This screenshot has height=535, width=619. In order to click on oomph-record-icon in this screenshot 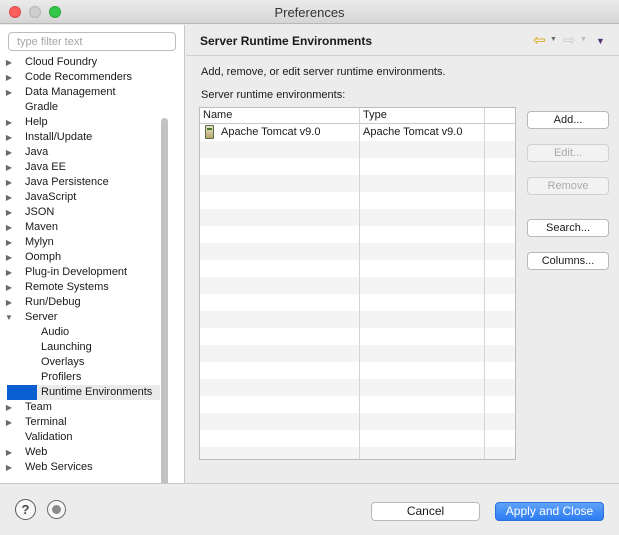, I will do `click(56, 509)`.